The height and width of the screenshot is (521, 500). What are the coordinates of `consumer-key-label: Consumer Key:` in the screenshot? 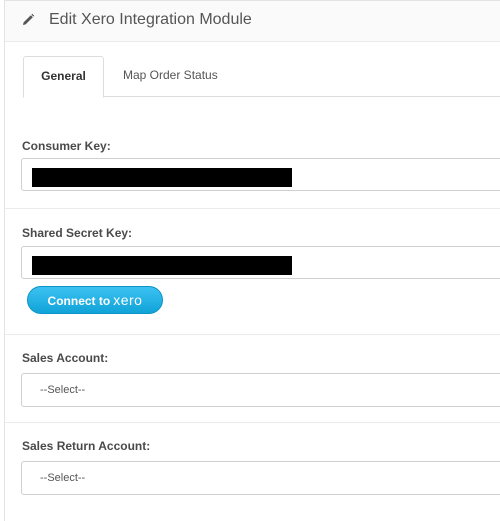 It's located at (66, 146).